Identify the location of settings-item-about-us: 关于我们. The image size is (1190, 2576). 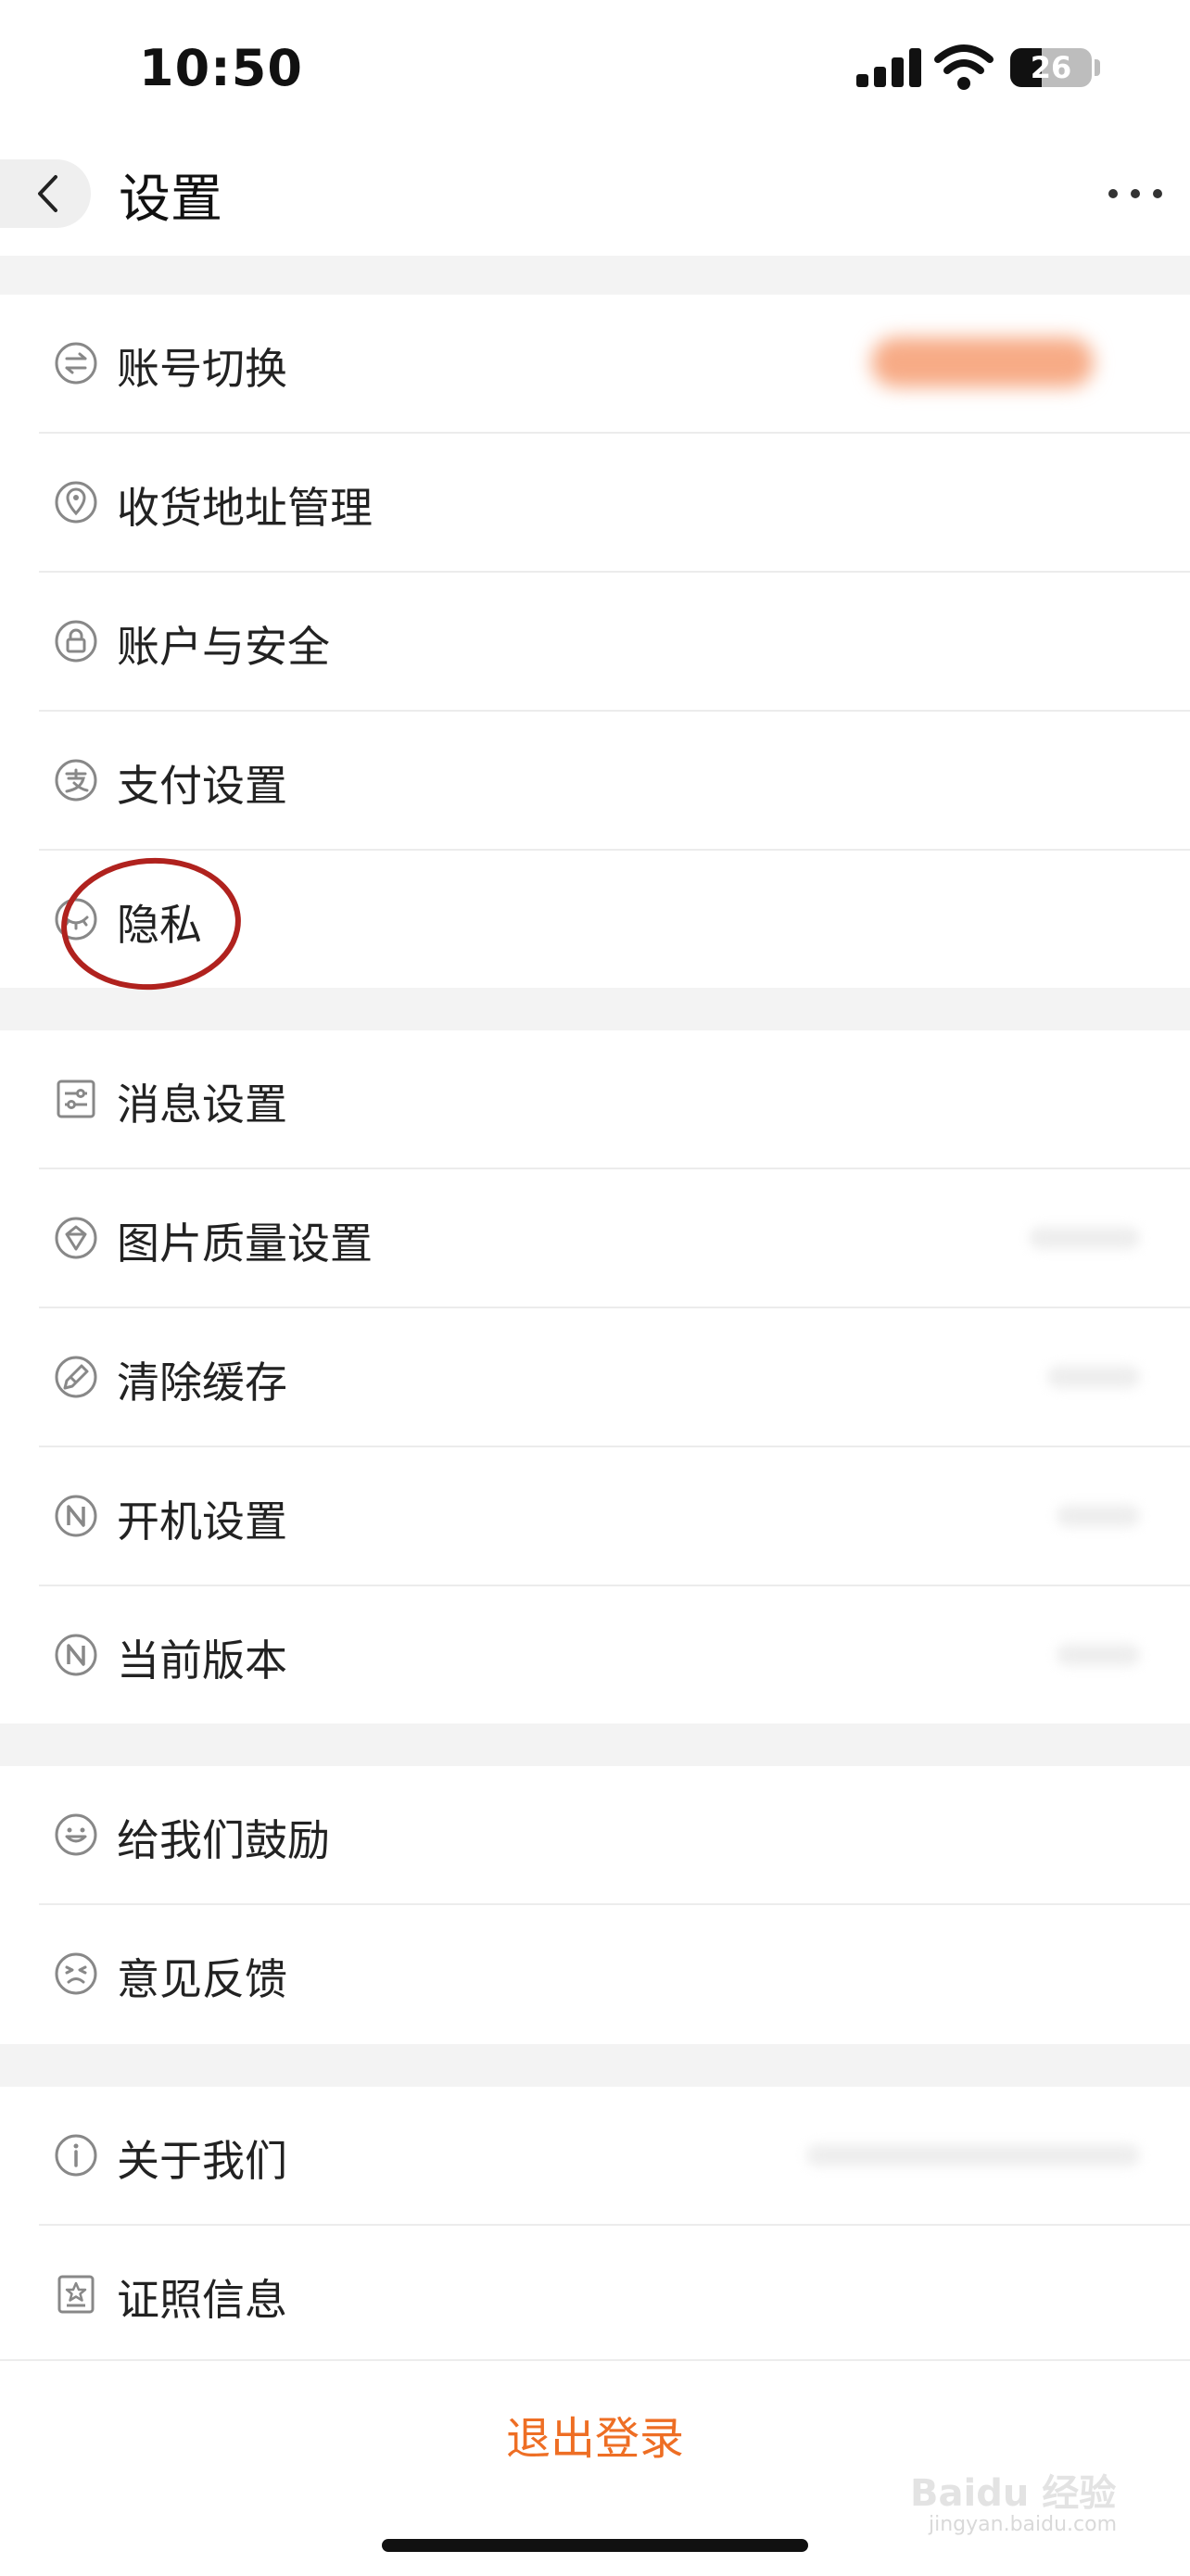
(595, 2157).